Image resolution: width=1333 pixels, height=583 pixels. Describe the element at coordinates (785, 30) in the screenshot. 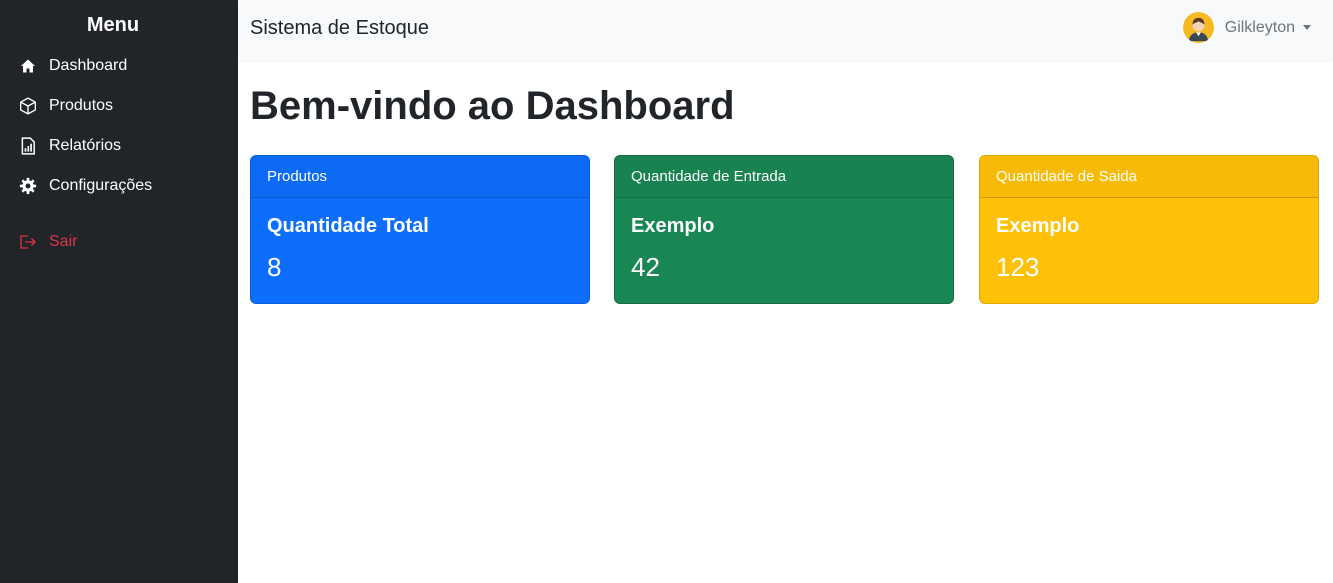

I see `top-navbar: Sistema de Estoque Gilkleyton` at that location.